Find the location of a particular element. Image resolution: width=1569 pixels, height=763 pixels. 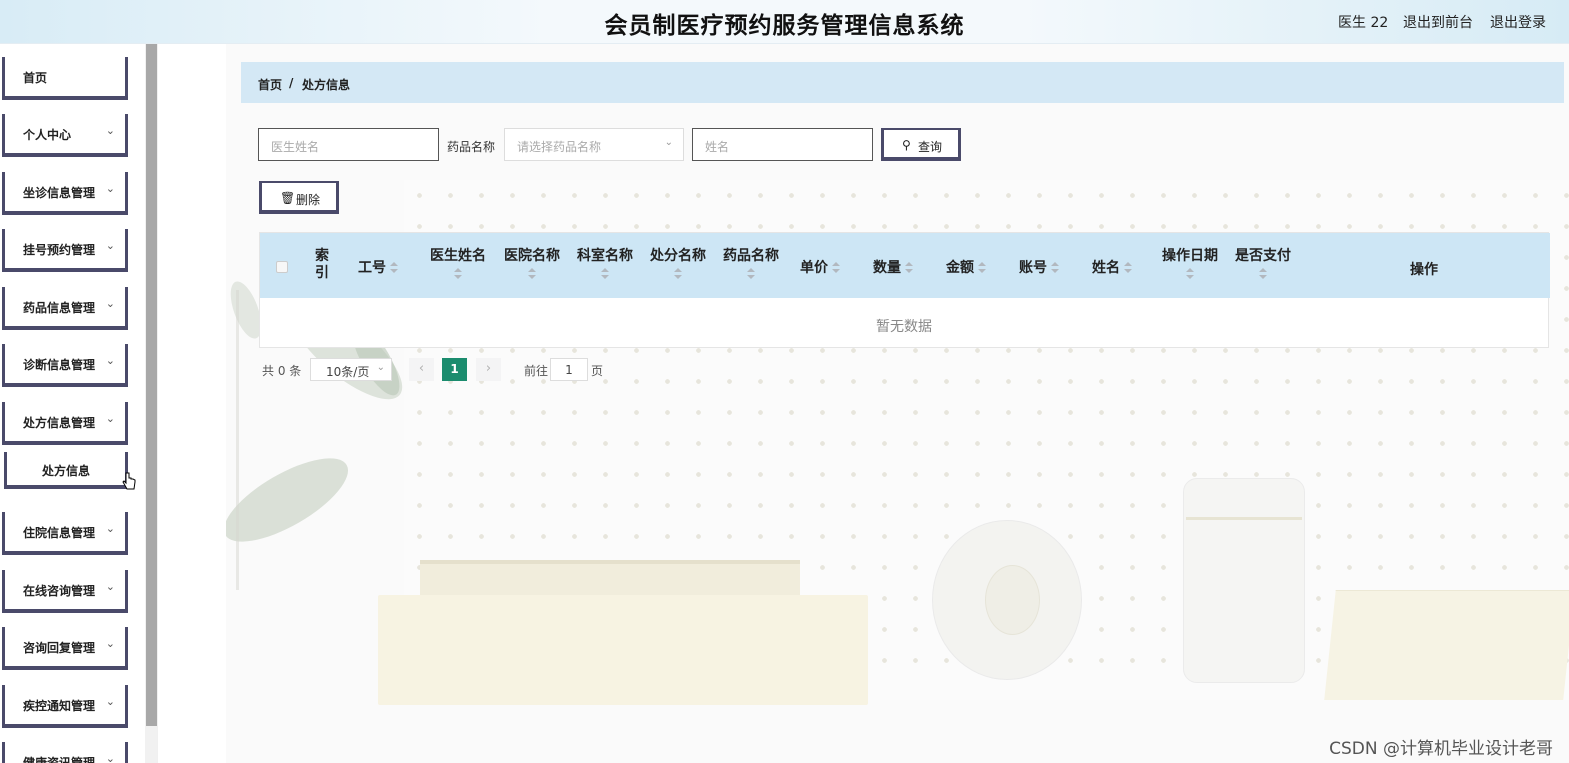

sidebar-item-label: 咨询回复管理 is located at coordinates (59, 648).